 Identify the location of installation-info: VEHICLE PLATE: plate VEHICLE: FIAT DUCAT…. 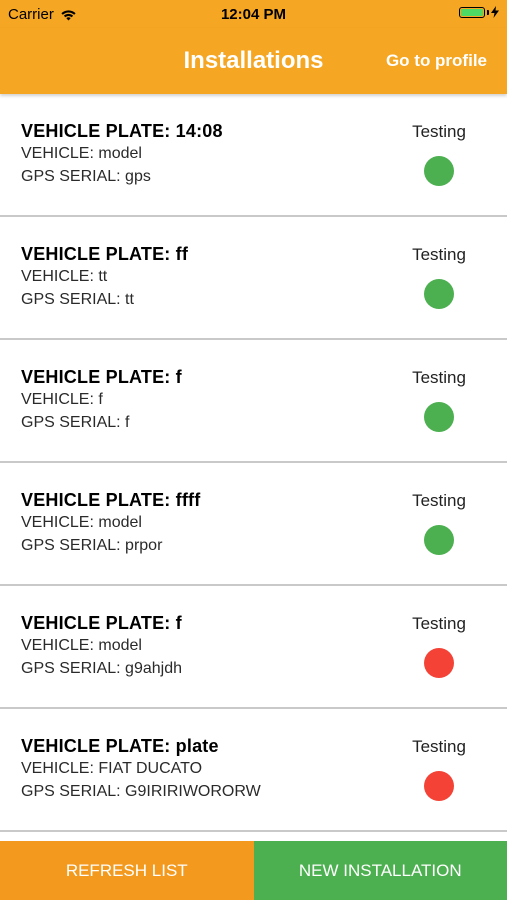
(141, 769).